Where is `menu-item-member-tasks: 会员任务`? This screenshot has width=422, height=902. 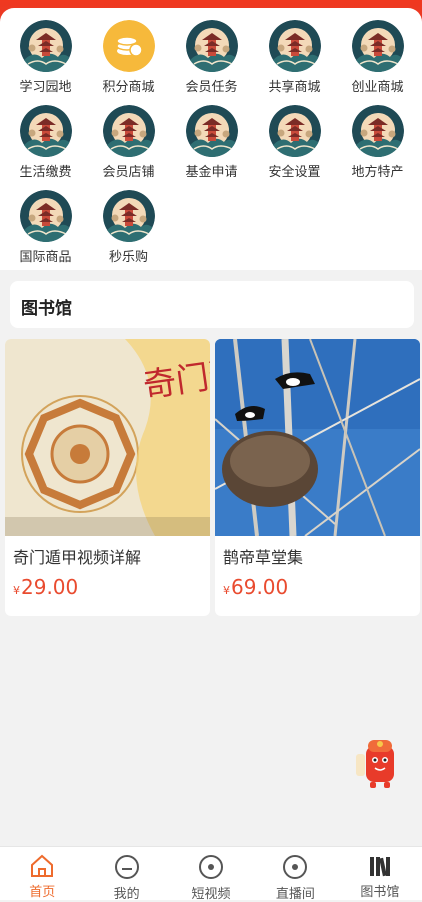
menu-item-member-tasks: 会员任务 is located at coordinates (211, 57).